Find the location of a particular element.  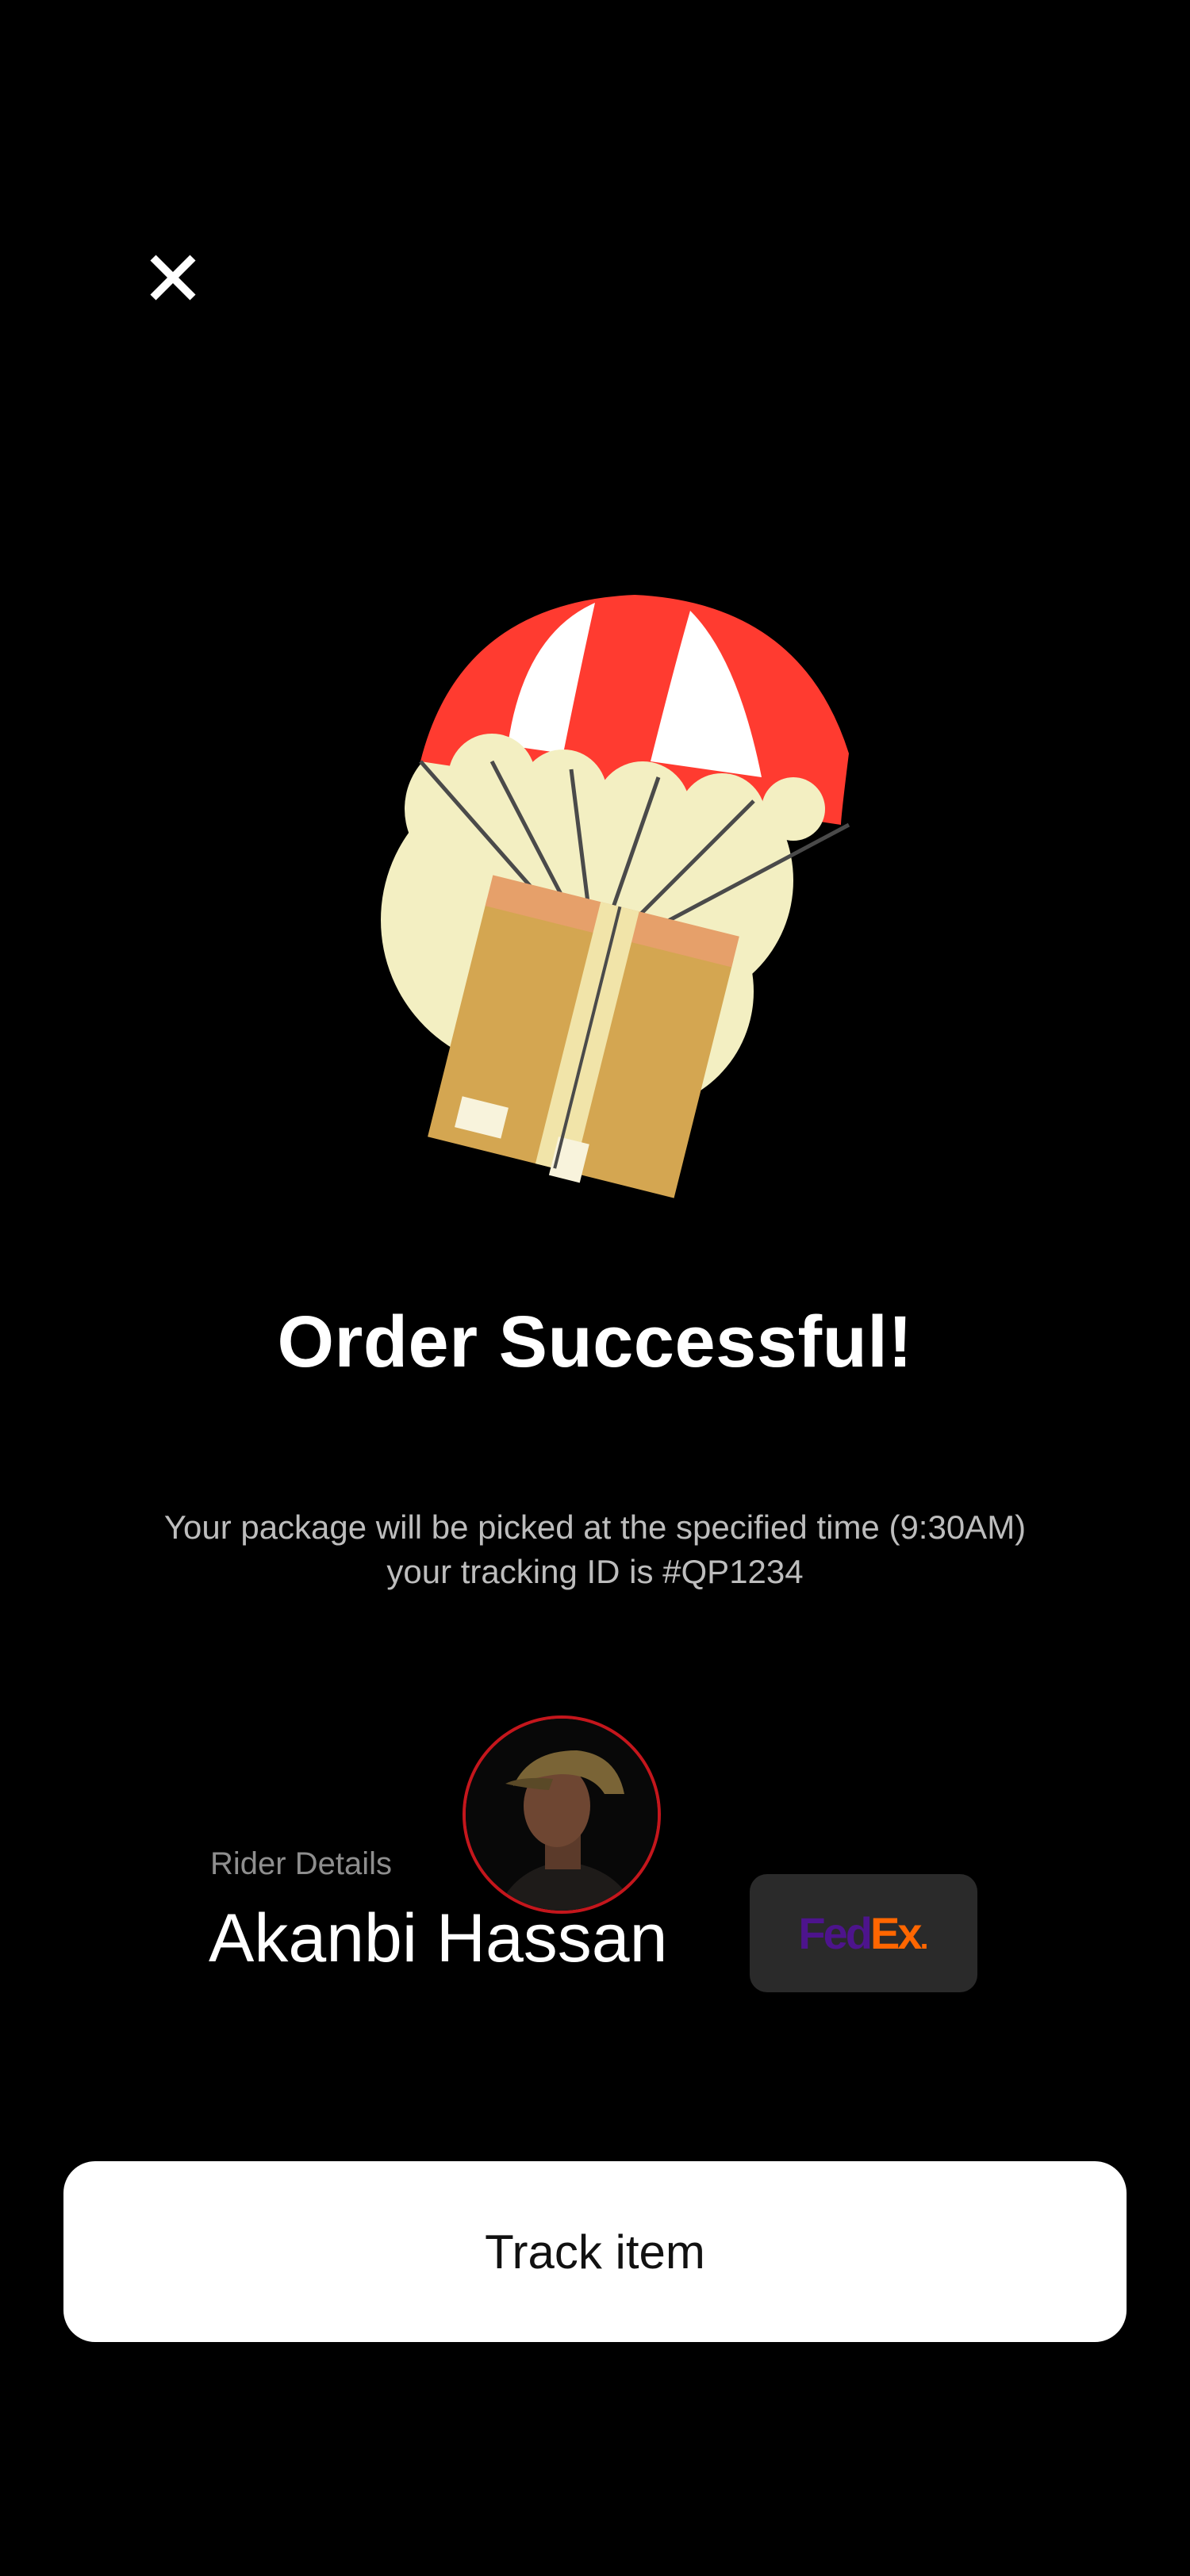

track-item-button: Track item is located at coordinates (595, 2251).